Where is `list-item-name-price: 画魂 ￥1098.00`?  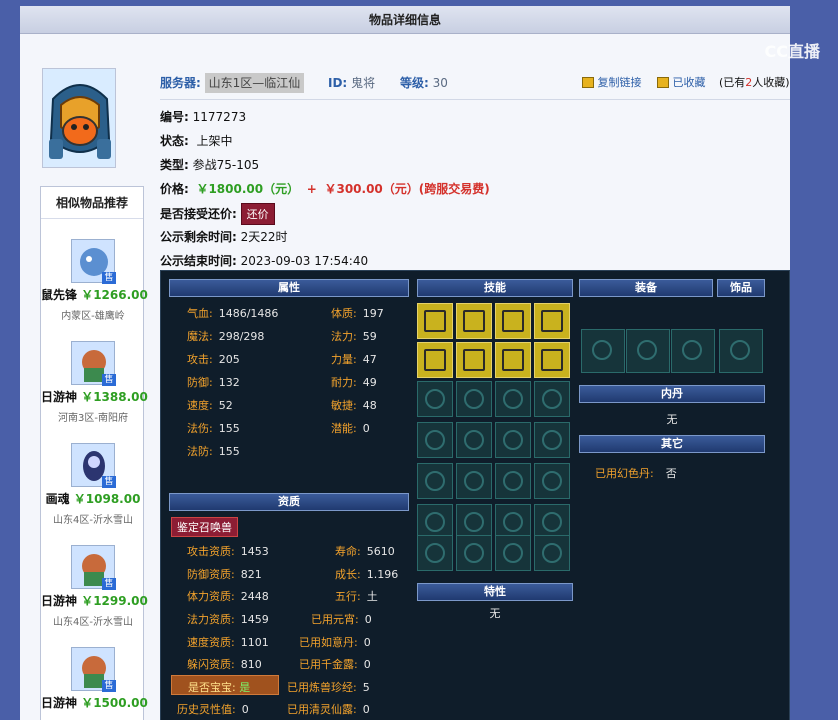
list-item-name-price: 画魂 ￥1098.00 is located at coordinates (93, 498).